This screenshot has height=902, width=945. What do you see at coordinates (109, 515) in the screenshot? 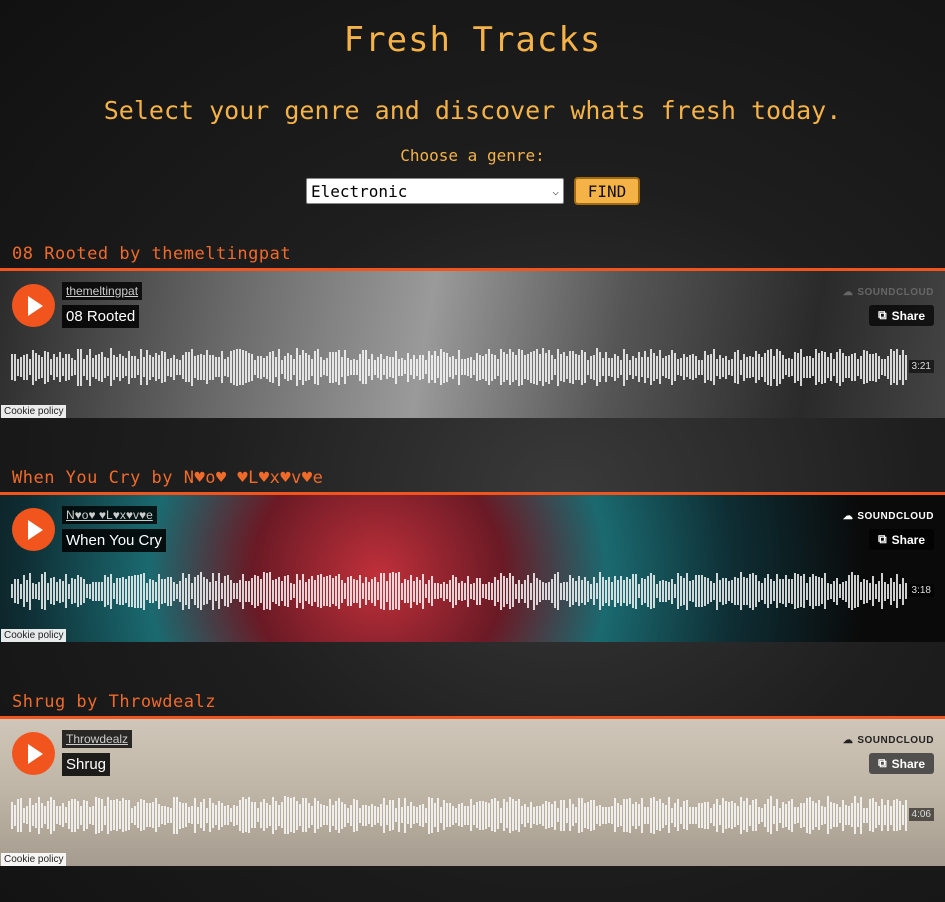
I see `artist-link: N♥o♥ ♥L♥x♥v♥e` at bounding box center [109, 515].